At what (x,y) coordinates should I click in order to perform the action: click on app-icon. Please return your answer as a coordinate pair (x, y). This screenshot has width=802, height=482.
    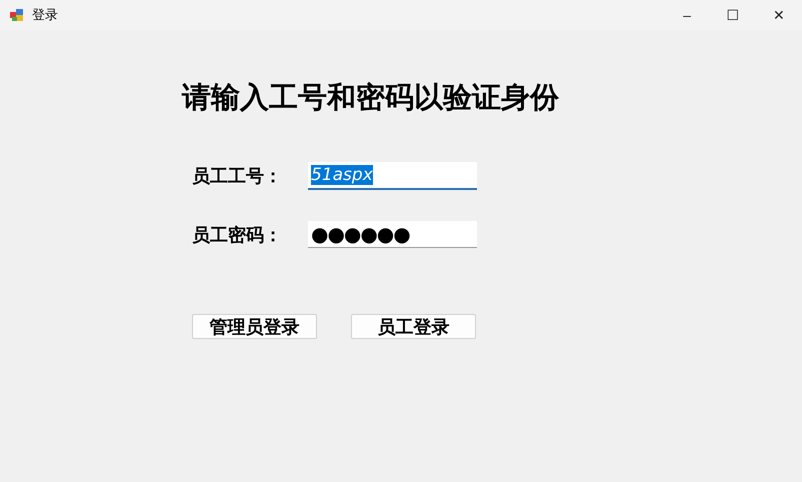
    Looking at the image, I should click on (17, 15).